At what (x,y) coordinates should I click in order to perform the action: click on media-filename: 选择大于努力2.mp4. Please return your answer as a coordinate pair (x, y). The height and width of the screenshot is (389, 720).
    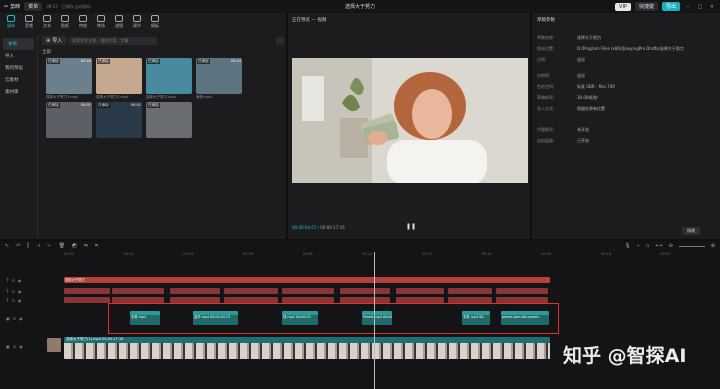
    Looking at the image, I should click on (112, 97).